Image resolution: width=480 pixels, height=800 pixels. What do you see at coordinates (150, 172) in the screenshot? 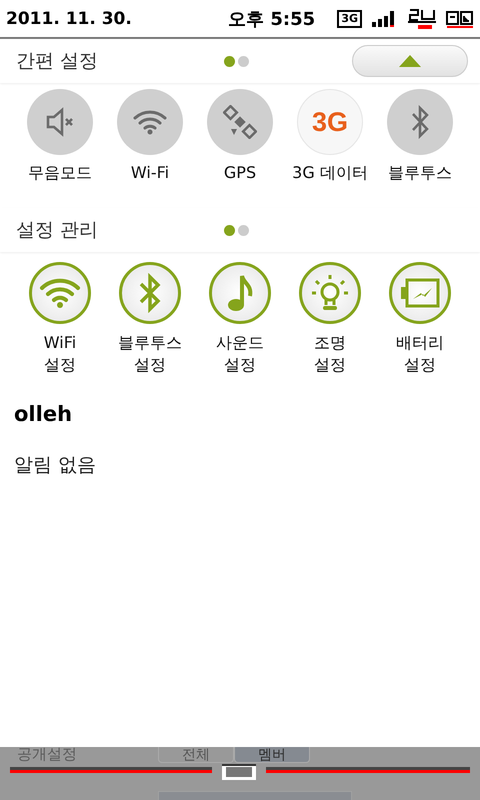
I see `toggle-label: Wi-Fi` at bounding box center [150, 172].